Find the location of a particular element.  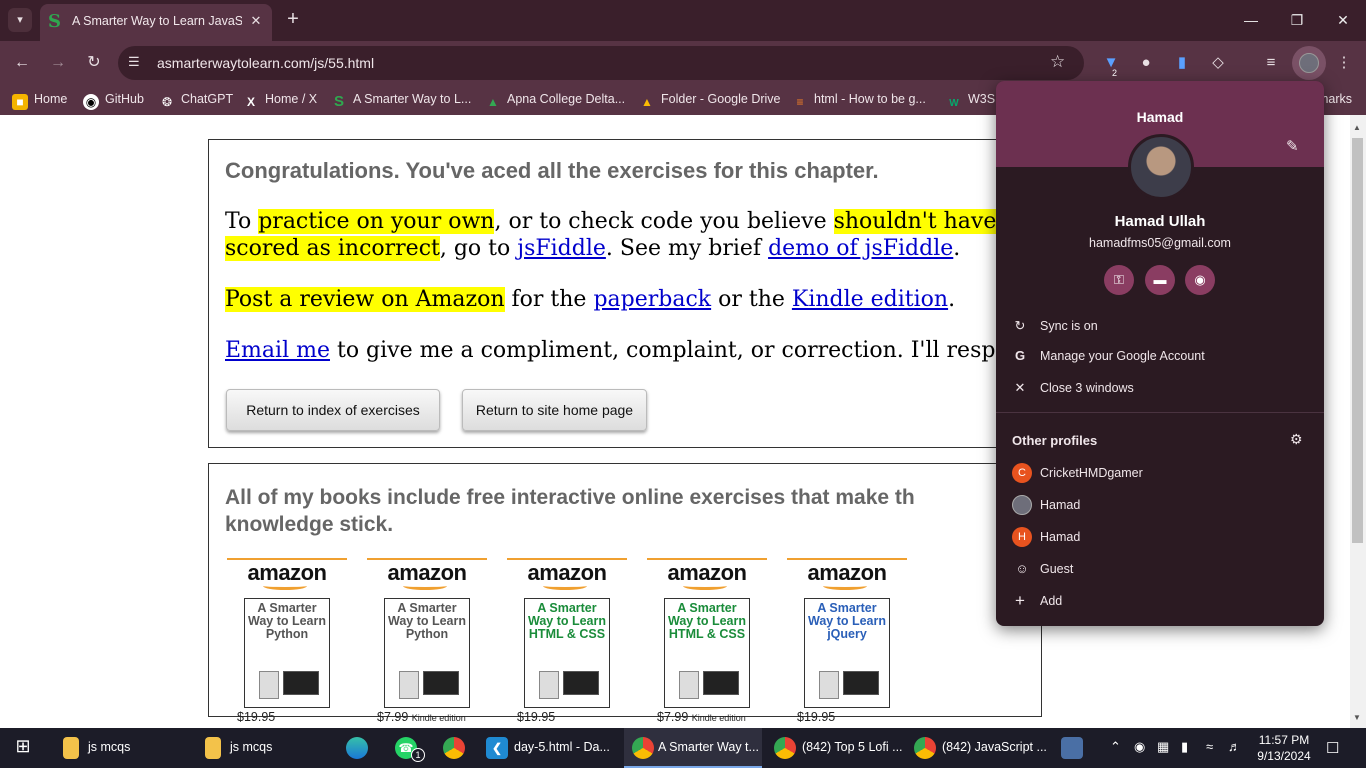

profile-row-add: + Add is located at coordinates (1160, 601).